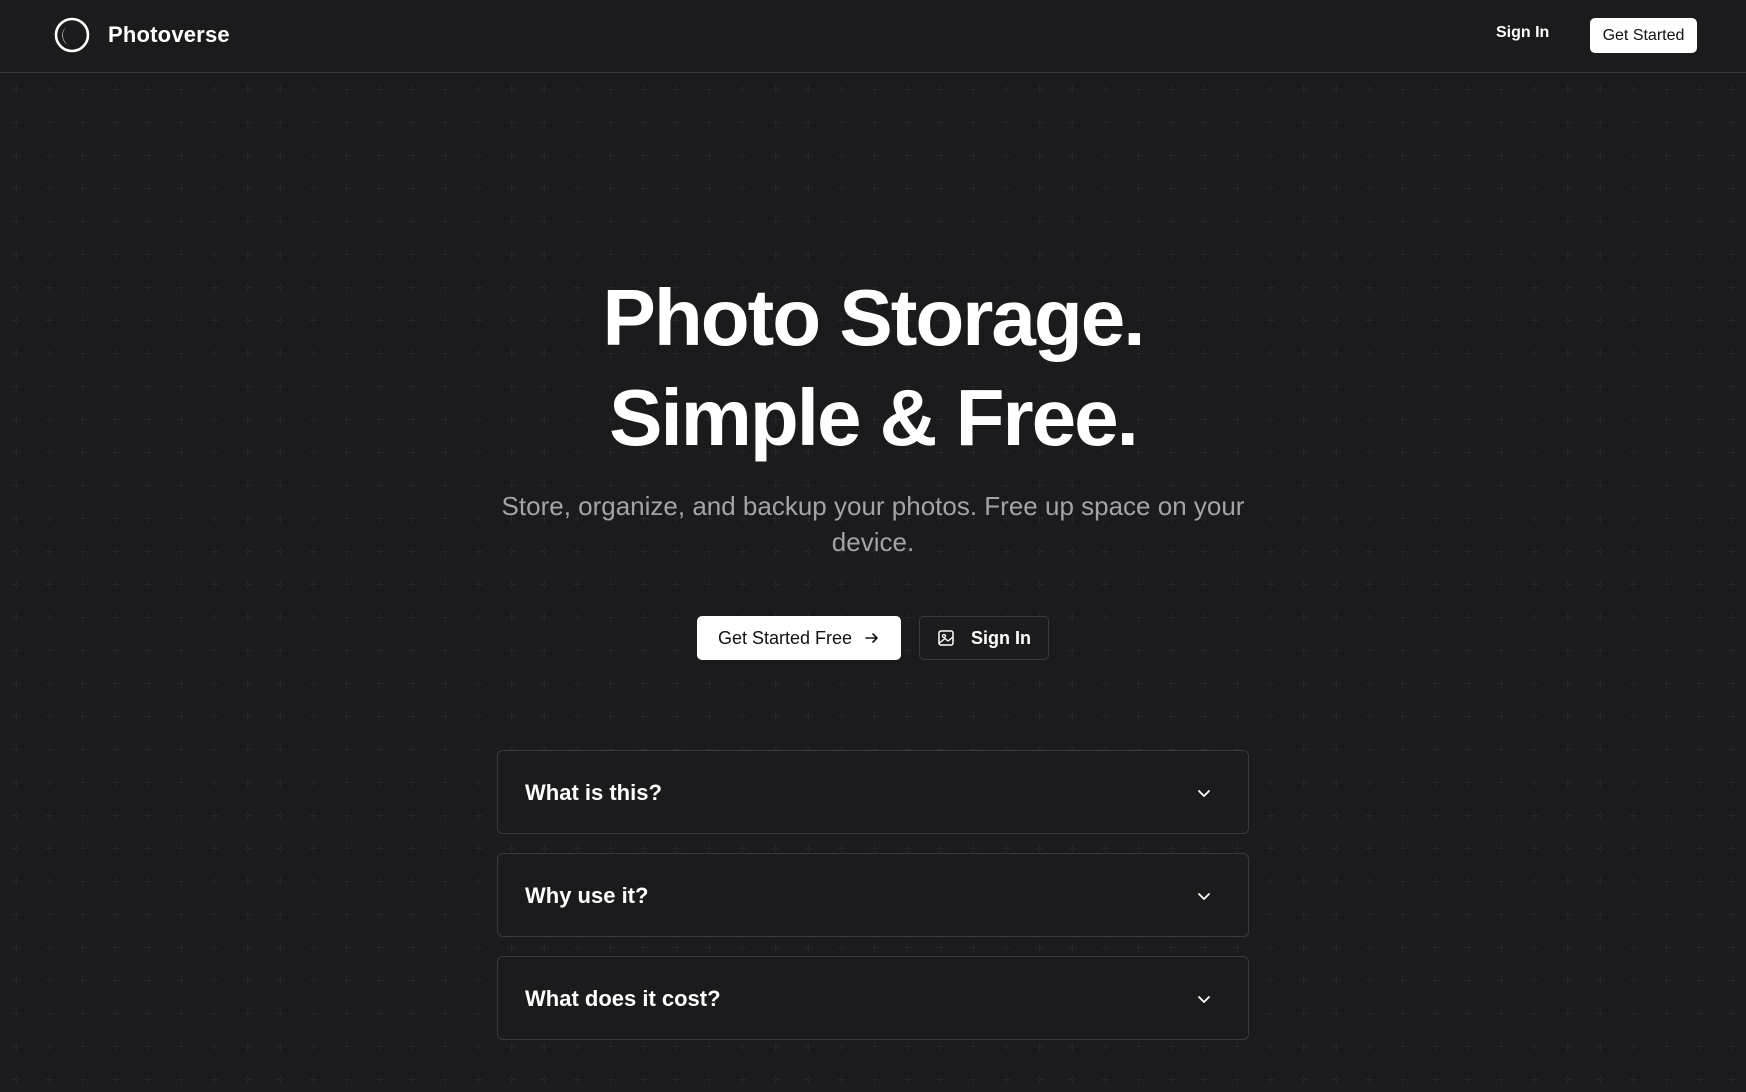  Describe the element at coordinates (587, 895) in the screenshot. I see `faq-question: Why use it?` at that location.